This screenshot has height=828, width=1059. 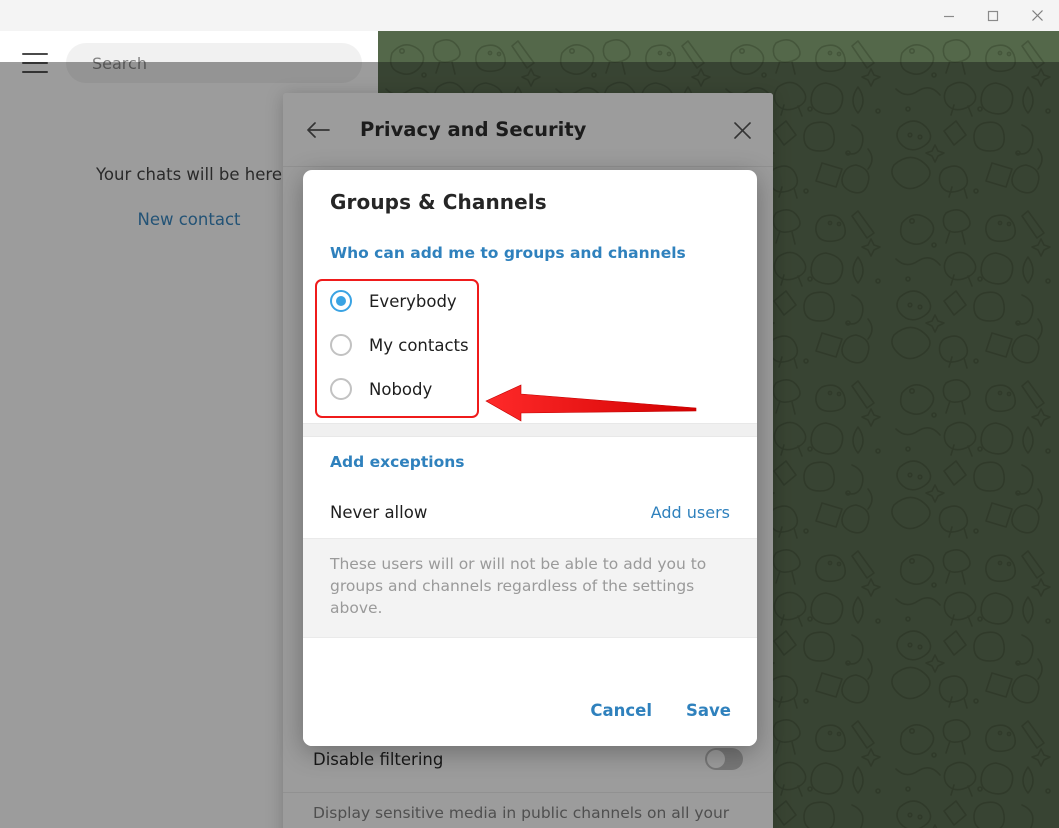 I want to click on add-exceptions-title: Add exceptions, so click(x=397, y=462).